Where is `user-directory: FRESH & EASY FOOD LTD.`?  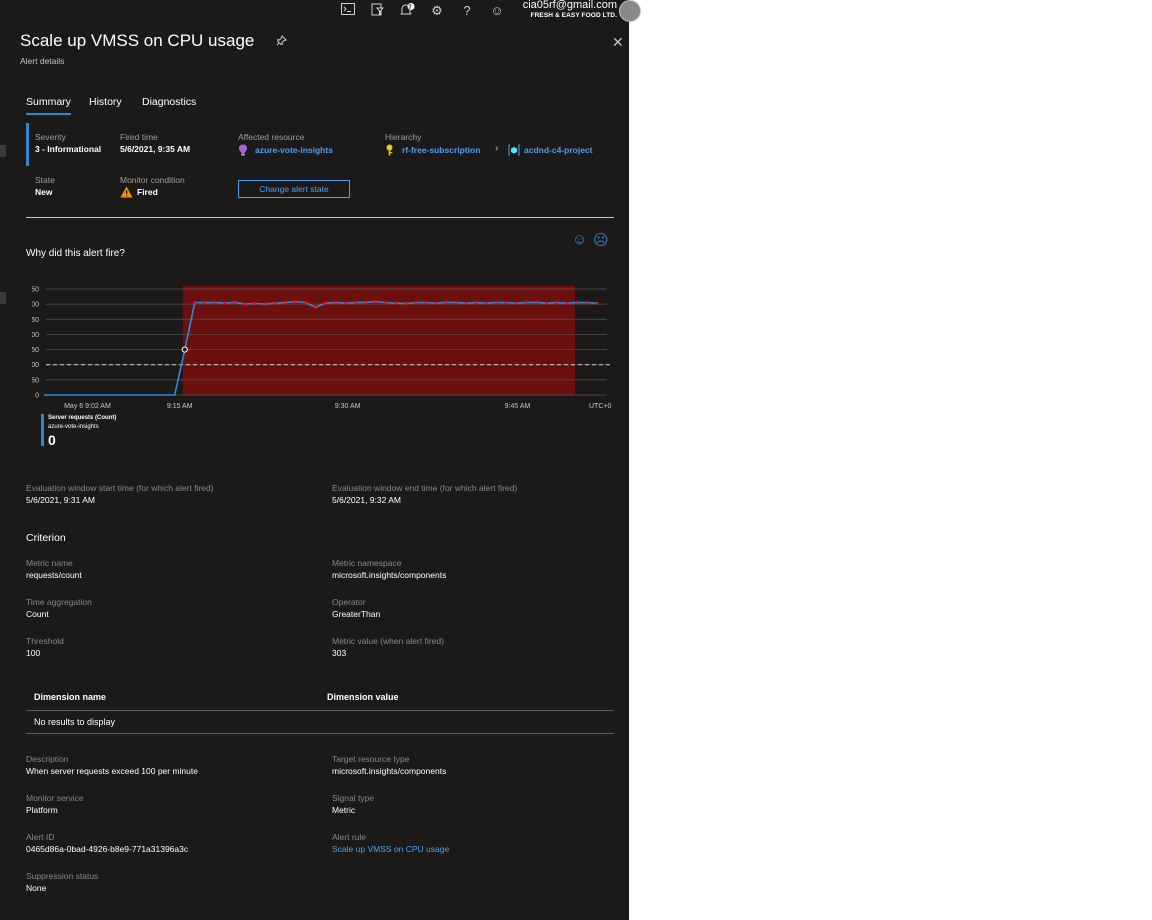
user-directory: FRESH & EASY FOOD LTD. is located at coordinates (574, 15).